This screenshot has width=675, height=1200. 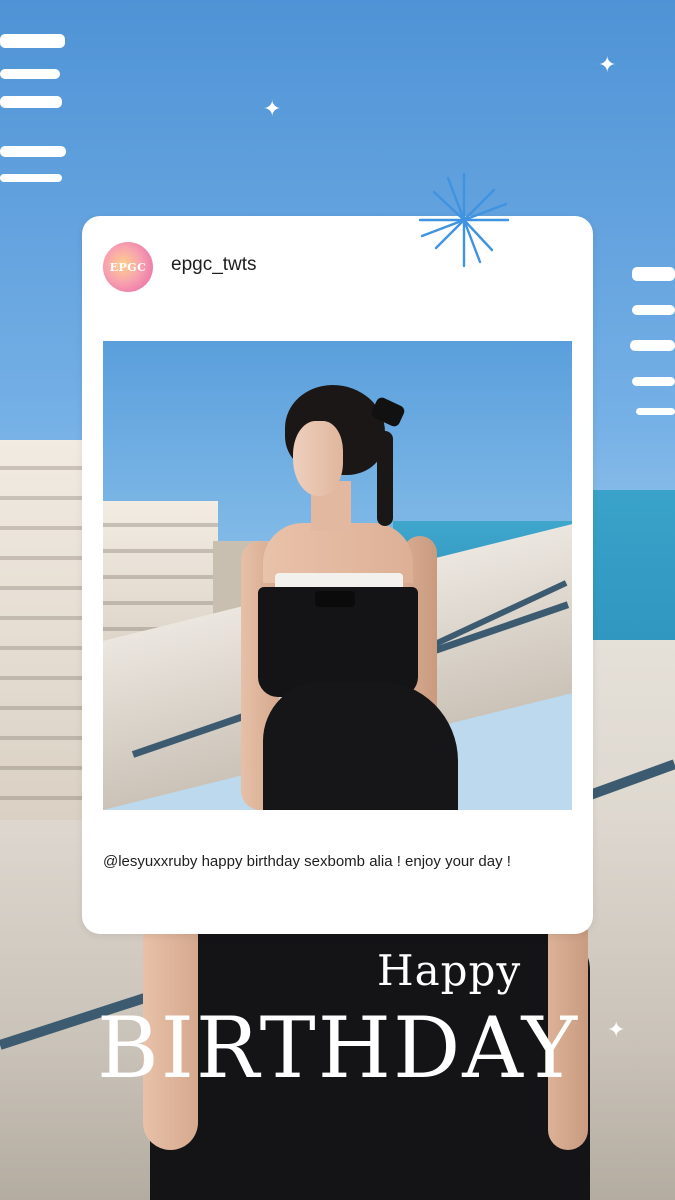 I want to click on happy-heading: Happy, so click(x=449, y=970).